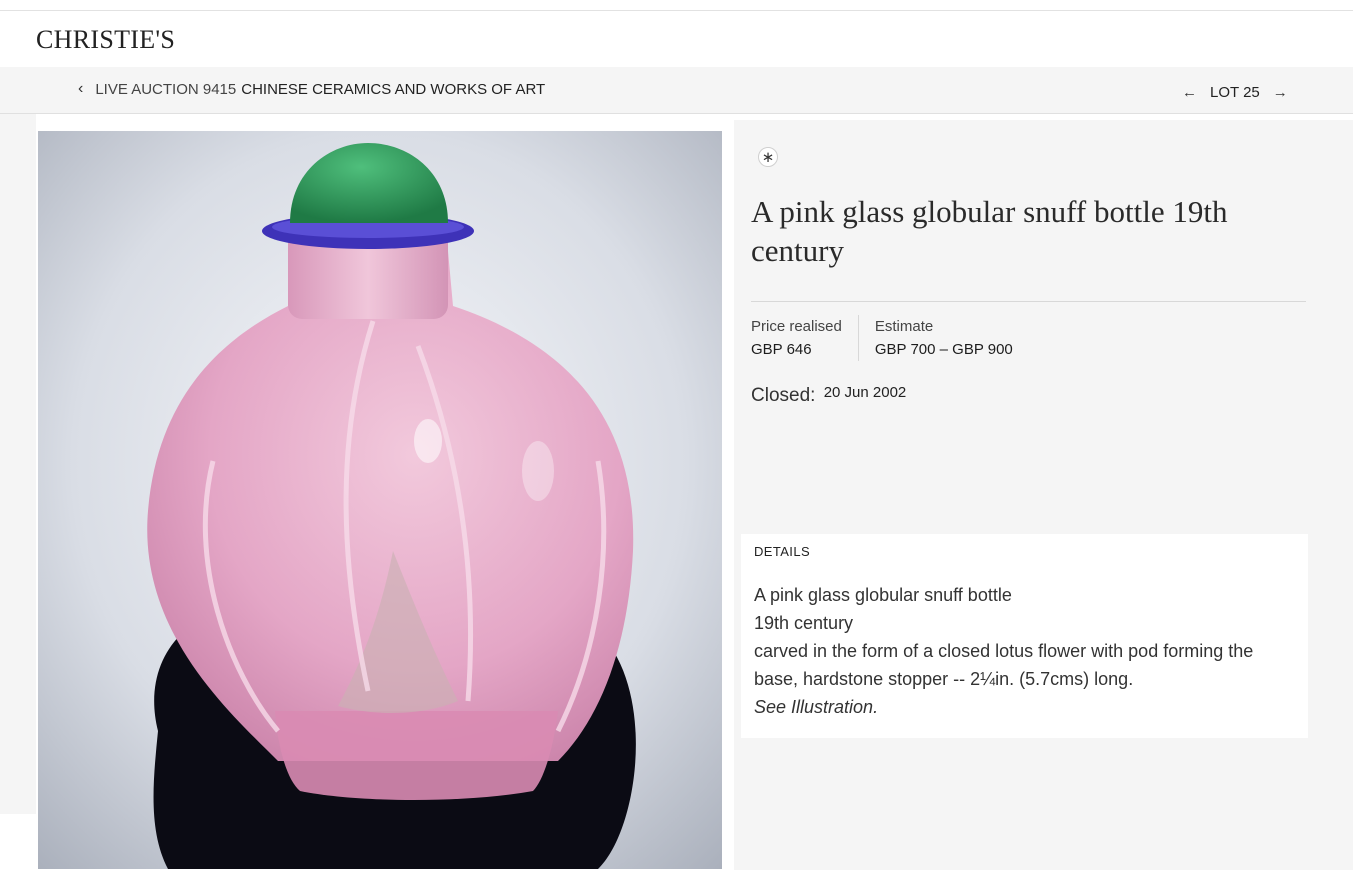 The image size is (1353, 875). I want to click on closed-date: 20 Jun 2002, so click(865, 392).